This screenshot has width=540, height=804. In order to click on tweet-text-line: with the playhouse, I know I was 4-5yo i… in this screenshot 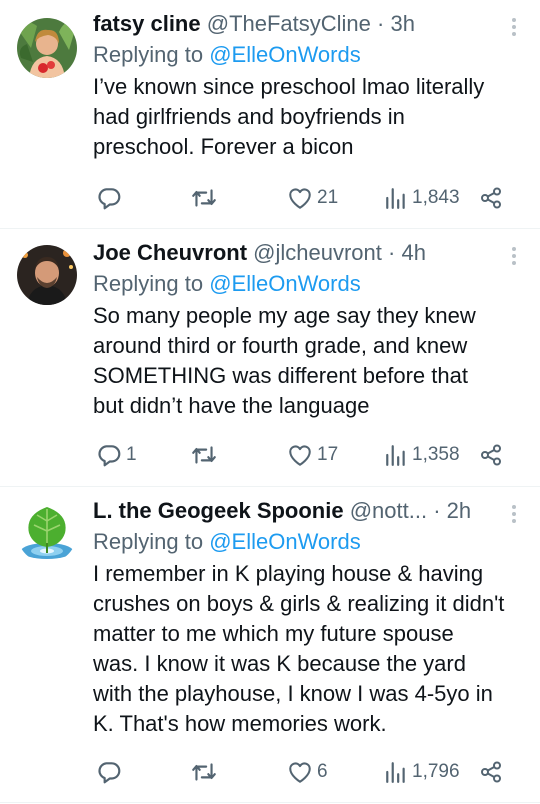, I will do `click(293, 693)`.